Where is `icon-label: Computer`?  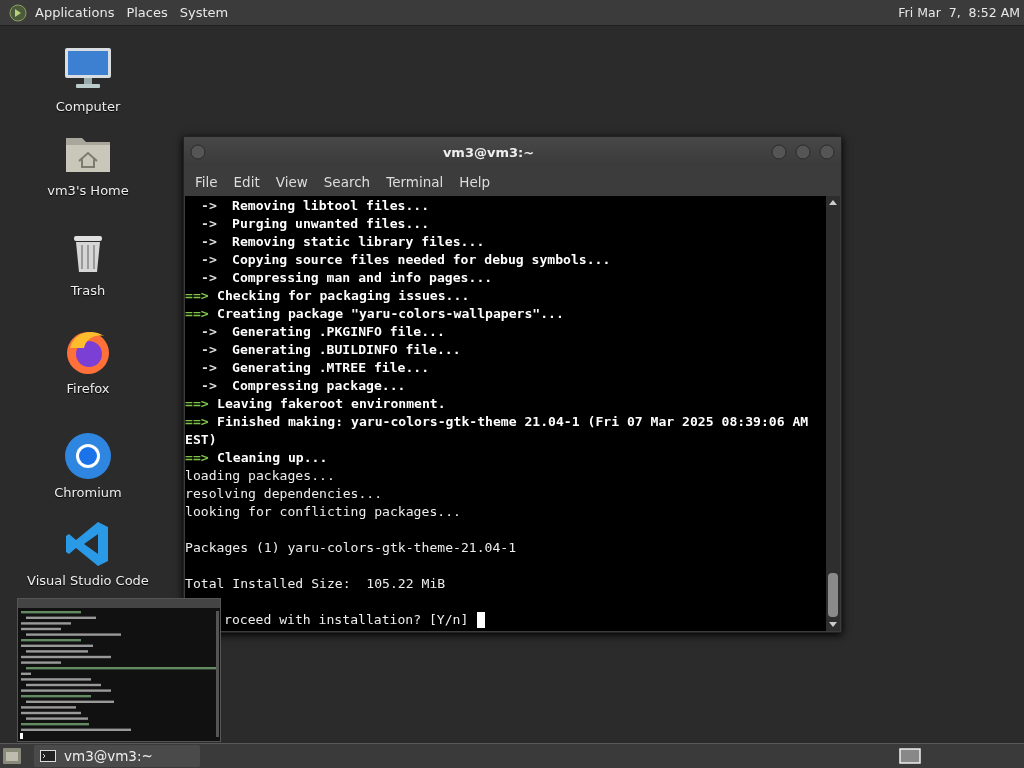
icon-label: Computer is located at coordinates (88, 106).